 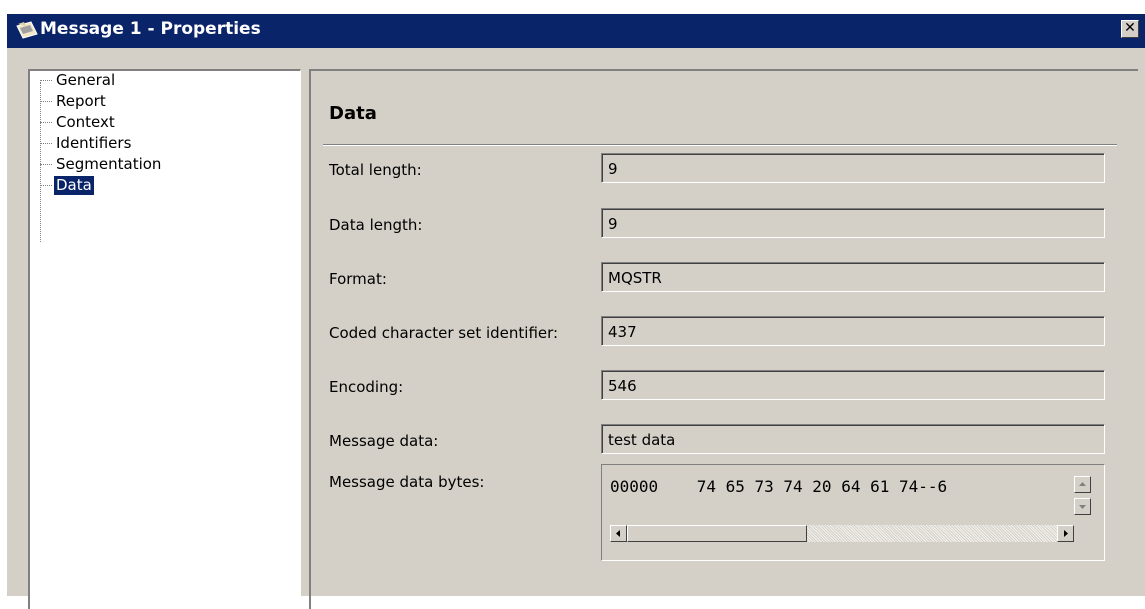 What do you see at coordinates (376, 225) in the screenshot?
I see `data-length-label: Data length:` at bounding box center [376, 225].